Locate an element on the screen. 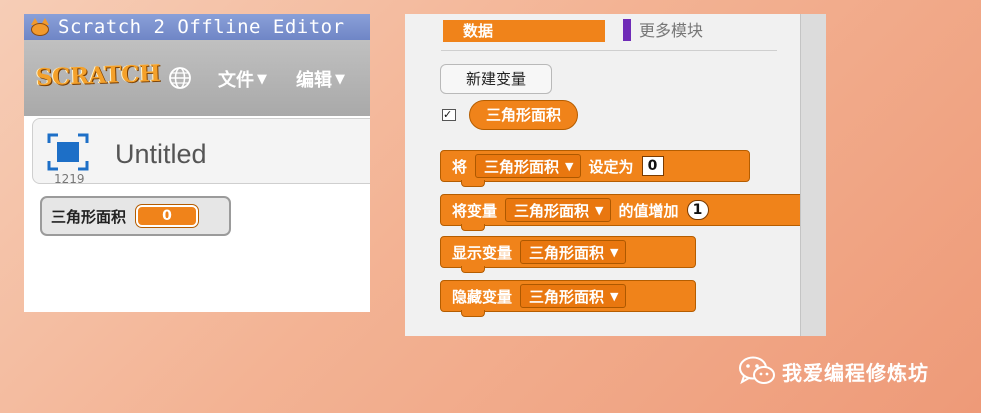 The width and height of the screenshot is (981, 413). scratch-cat-icon is located at coordinates (40, 27).